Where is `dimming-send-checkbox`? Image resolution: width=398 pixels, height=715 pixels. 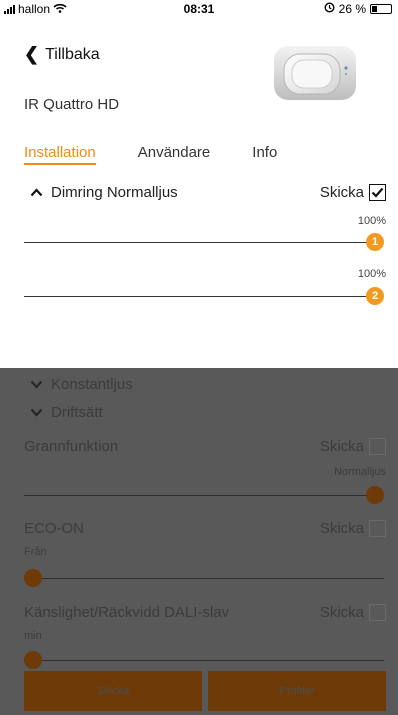 dimming-send-checkbox is located at coordinates (377, 192).